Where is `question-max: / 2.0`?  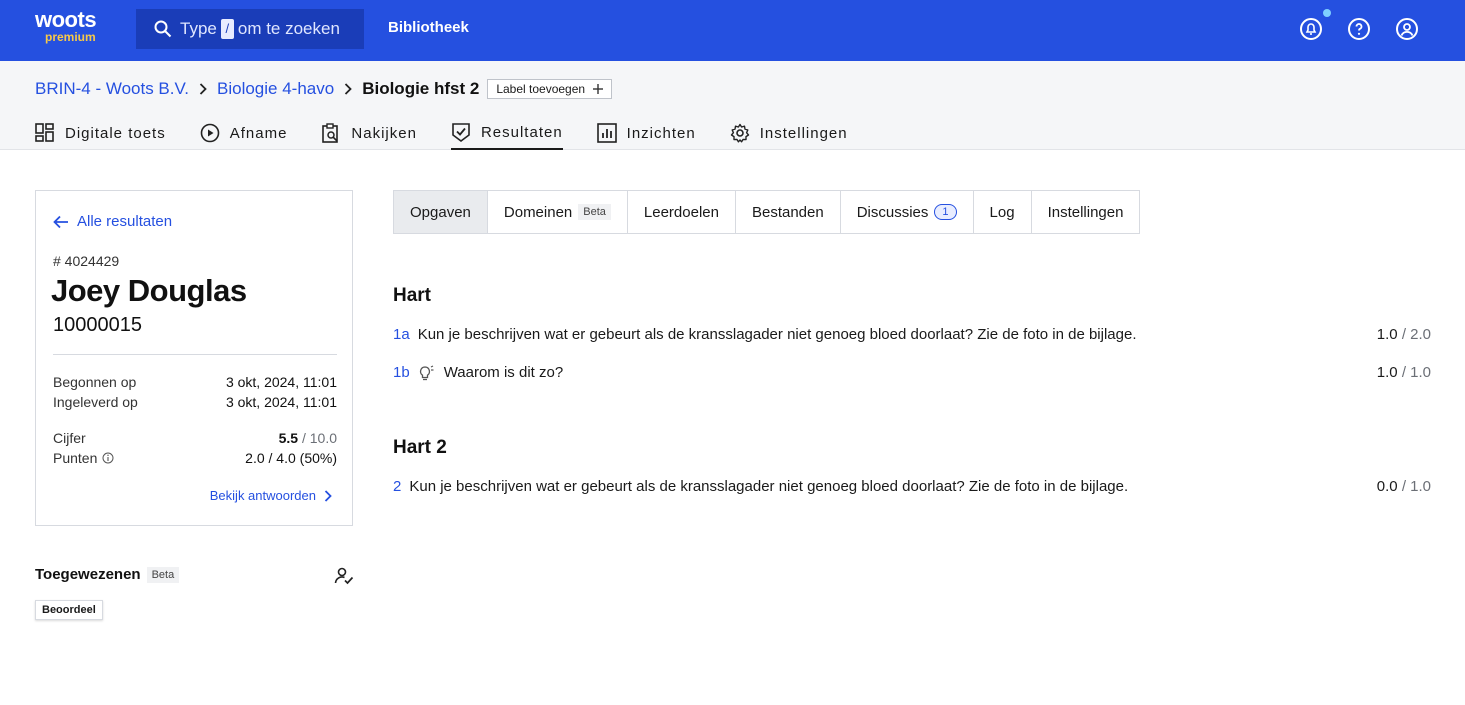 question-max: / 2.0 is located at coordinates (1416, 334).